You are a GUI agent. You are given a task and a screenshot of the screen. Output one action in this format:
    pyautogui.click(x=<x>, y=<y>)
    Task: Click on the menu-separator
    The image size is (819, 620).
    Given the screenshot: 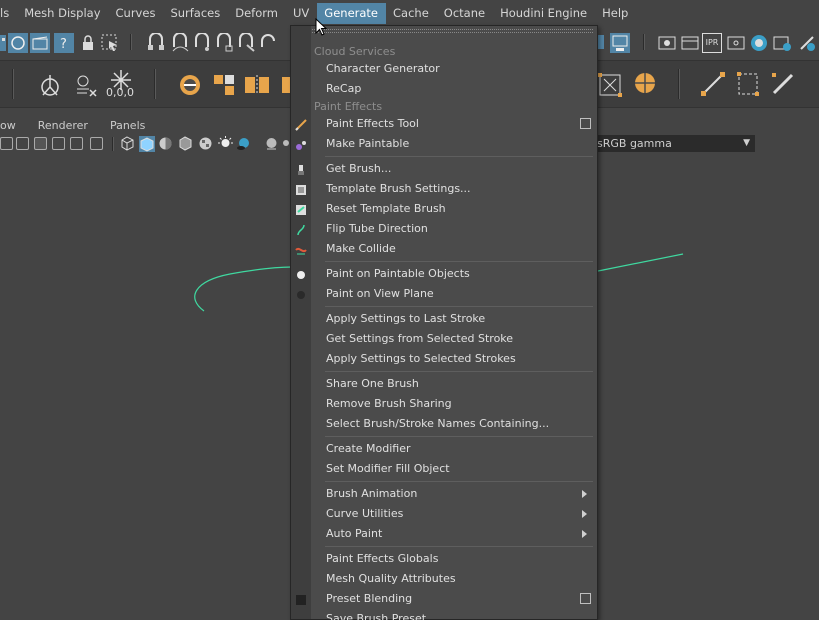 What is the action you would take?
    pyautogui.click(x=459, y=306)
    